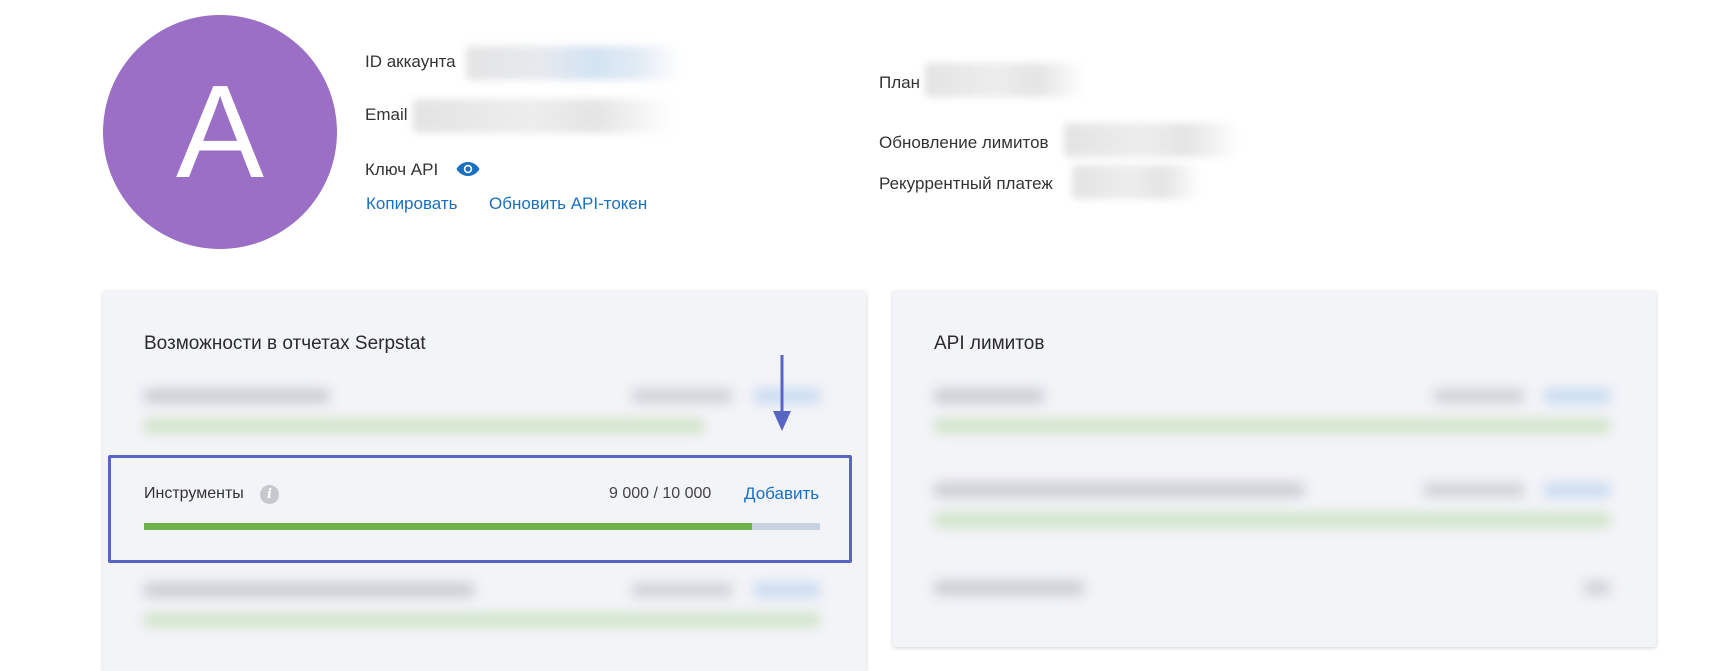 The width and height of the screenshot is (1720, 671). I want to click on plan-label: План, so click(899, 82).